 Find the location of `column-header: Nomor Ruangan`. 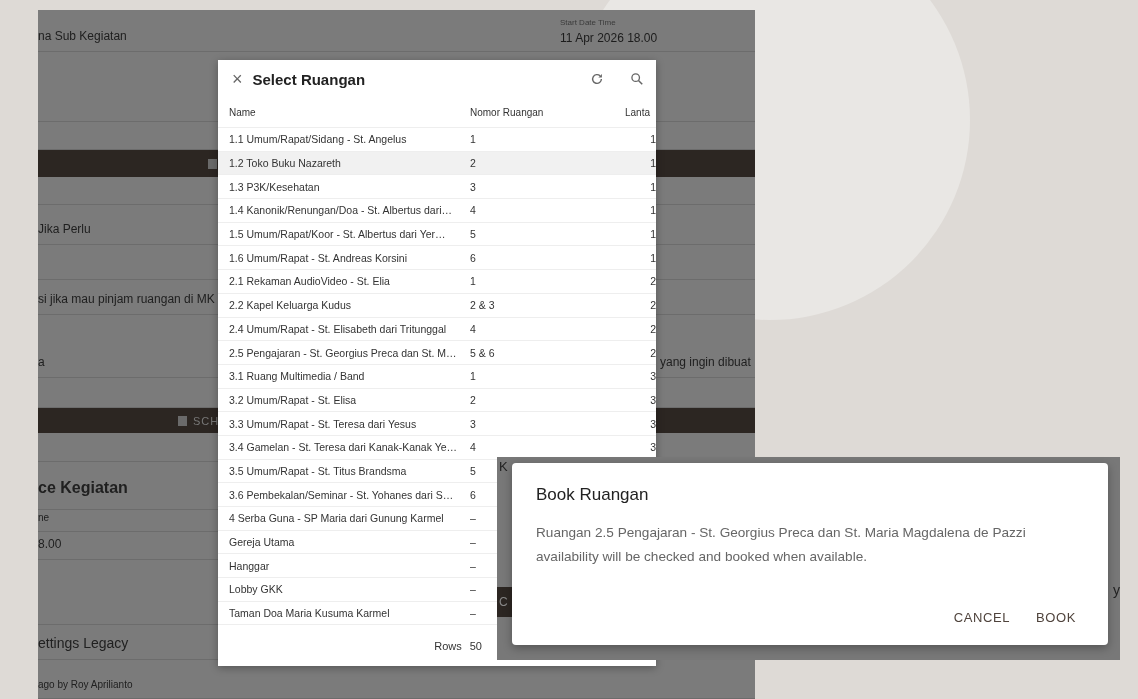

column-header: Nomor Ruangan is located at coordinates (507, 112).